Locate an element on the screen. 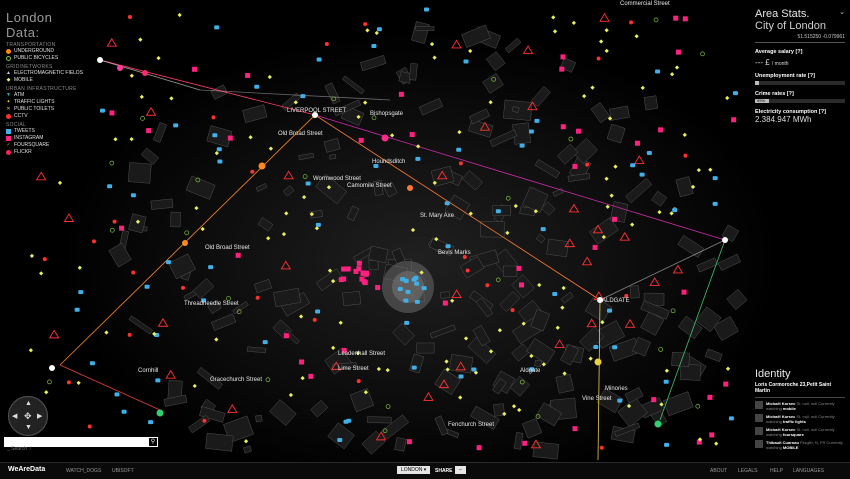 The image size is (850, 479). footer-link-about: ABOUT is located at coordinates (718, 471).